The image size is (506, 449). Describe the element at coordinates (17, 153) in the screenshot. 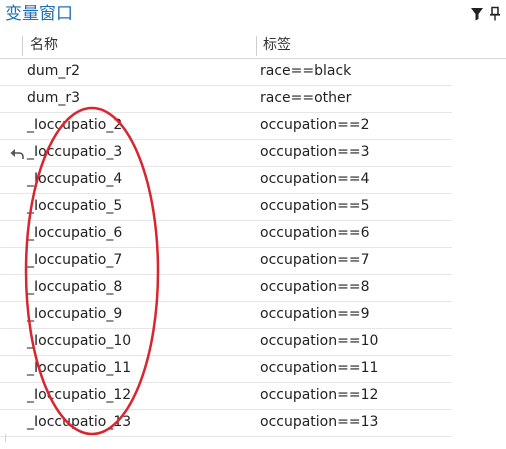

I see `return-arrow-icon` at that location.